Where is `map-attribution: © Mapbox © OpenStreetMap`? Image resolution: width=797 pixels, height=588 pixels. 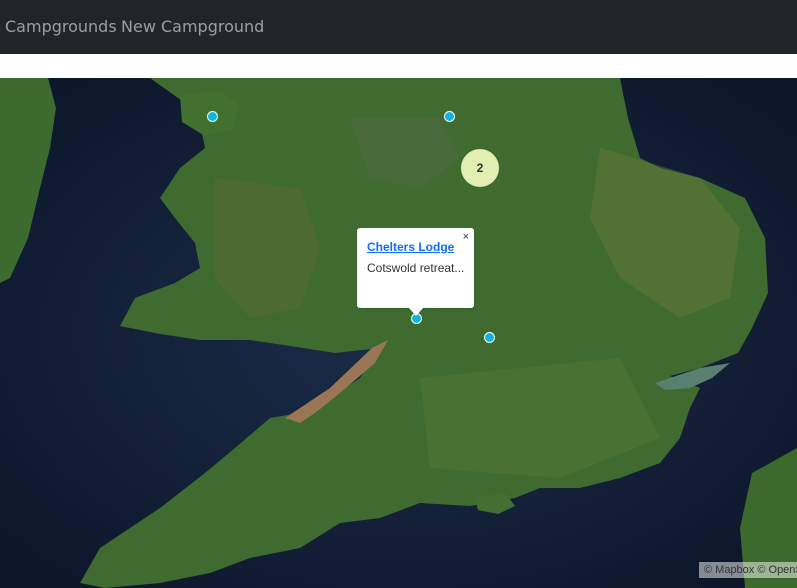
map-attribution: © Mapbox © OpenStreetMap is located at coordinates (748, 570).